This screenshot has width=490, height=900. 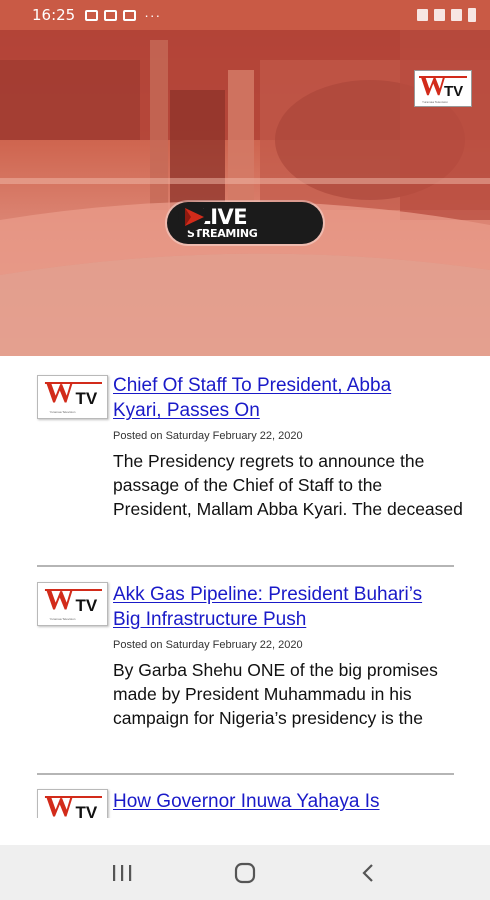 I want to click on alarm-icon, so click(x=422, y=15).